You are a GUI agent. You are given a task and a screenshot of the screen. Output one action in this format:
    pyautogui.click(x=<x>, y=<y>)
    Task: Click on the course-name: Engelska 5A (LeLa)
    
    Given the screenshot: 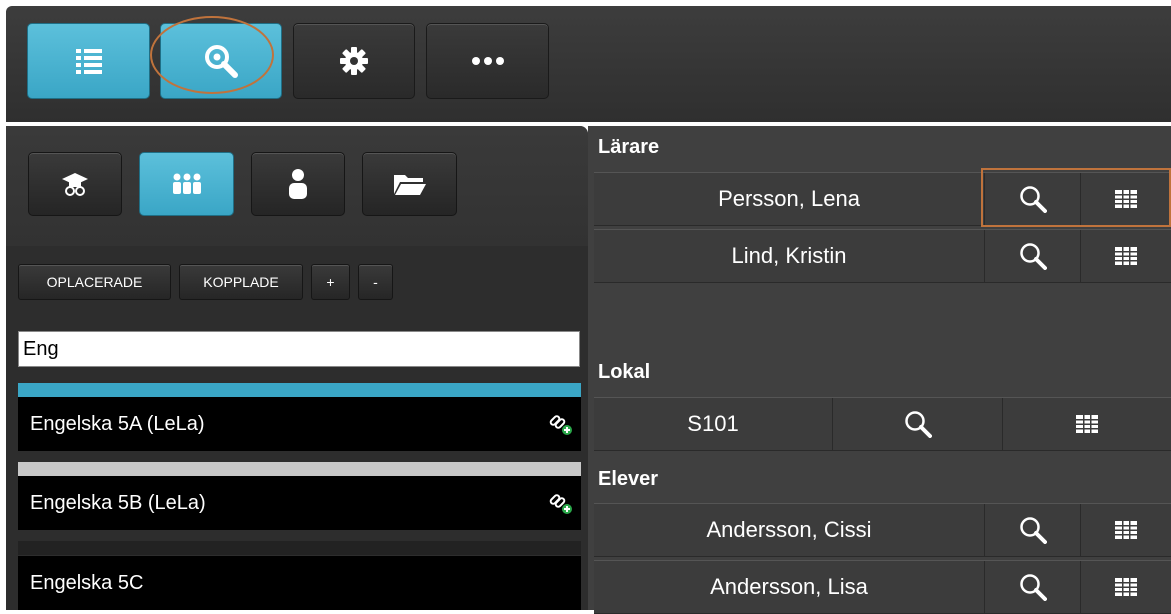 What is the action you would take?
    pyautogui.click(x=117, y=423)
    